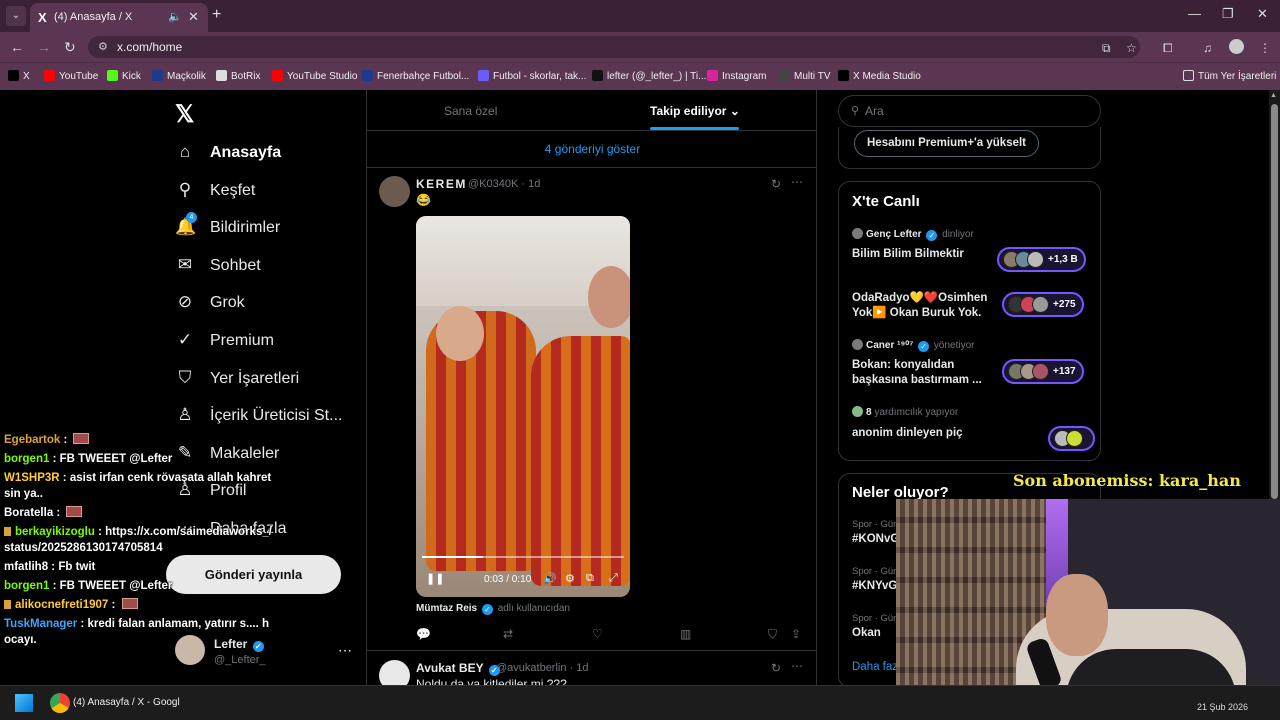 The image size is (1280, 720). Describe the element at coordinates (452, 557) in the screenshot. I see `video-progress-fill` at that location.